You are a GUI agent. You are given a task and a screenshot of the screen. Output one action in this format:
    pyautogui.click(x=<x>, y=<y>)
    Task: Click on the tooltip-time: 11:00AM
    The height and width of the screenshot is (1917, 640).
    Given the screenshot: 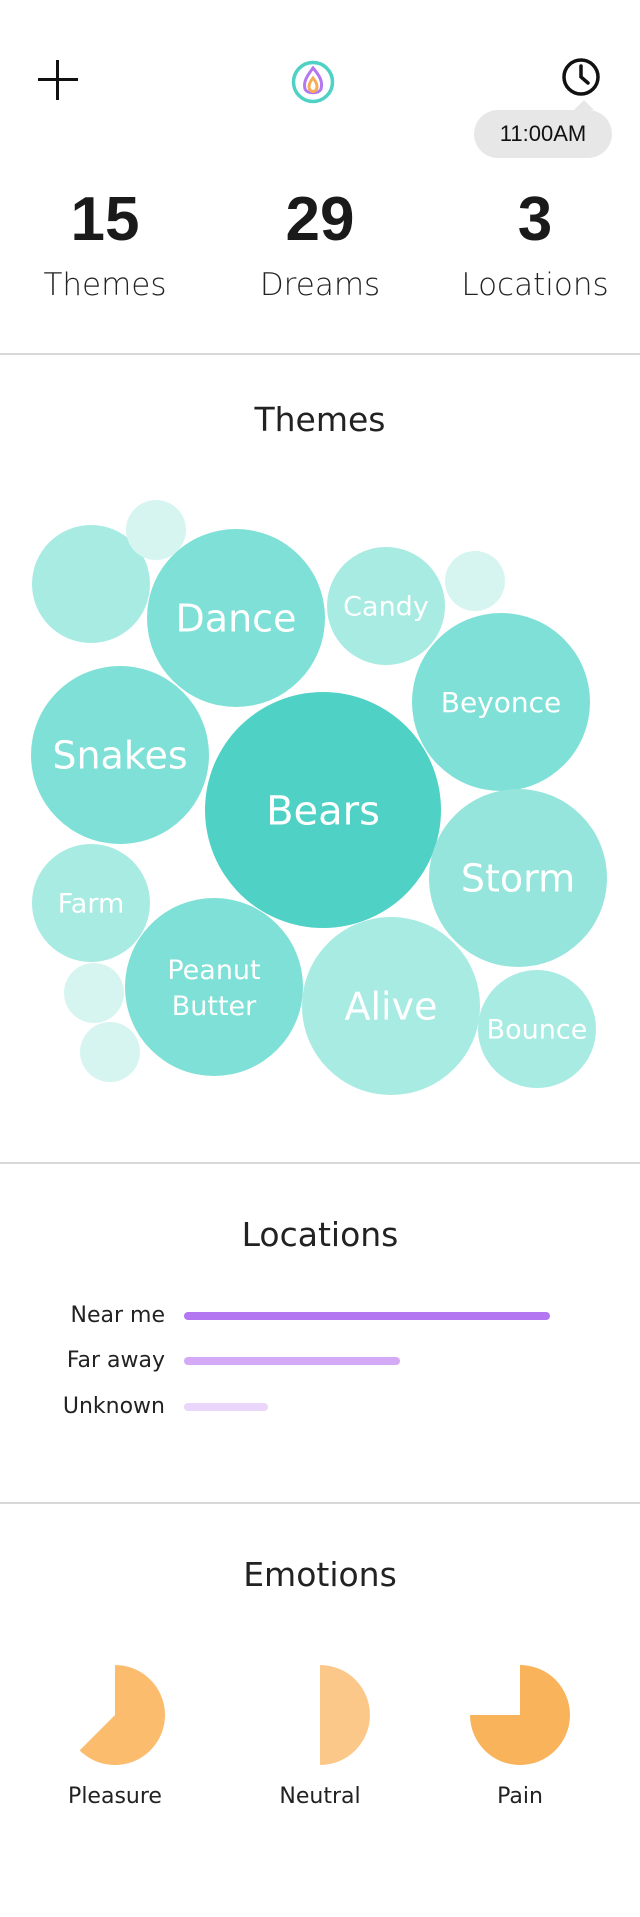 What is the action you would take?
    pyautogui.click(x=543, y=133)
    